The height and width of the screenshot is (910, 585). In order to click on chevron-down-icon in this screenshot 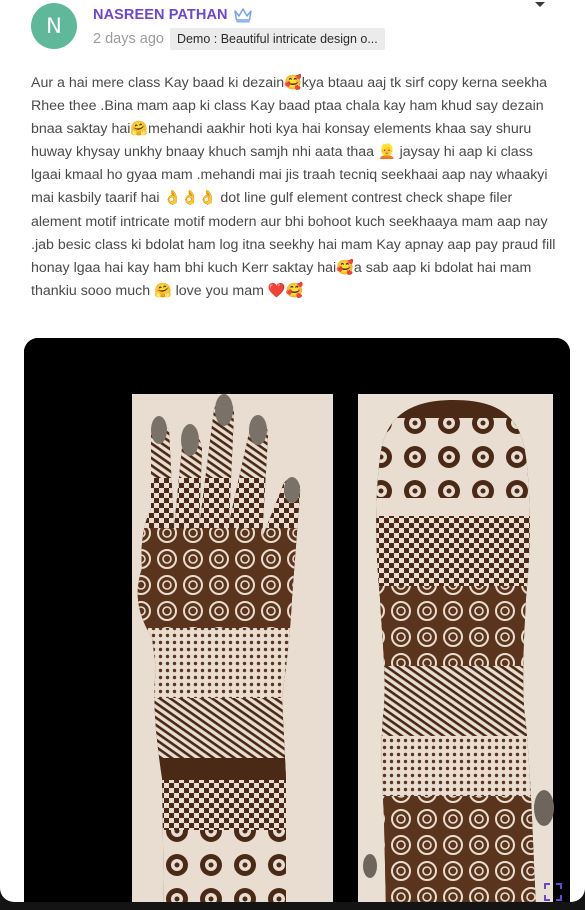, I will do `click(540, 5)`.